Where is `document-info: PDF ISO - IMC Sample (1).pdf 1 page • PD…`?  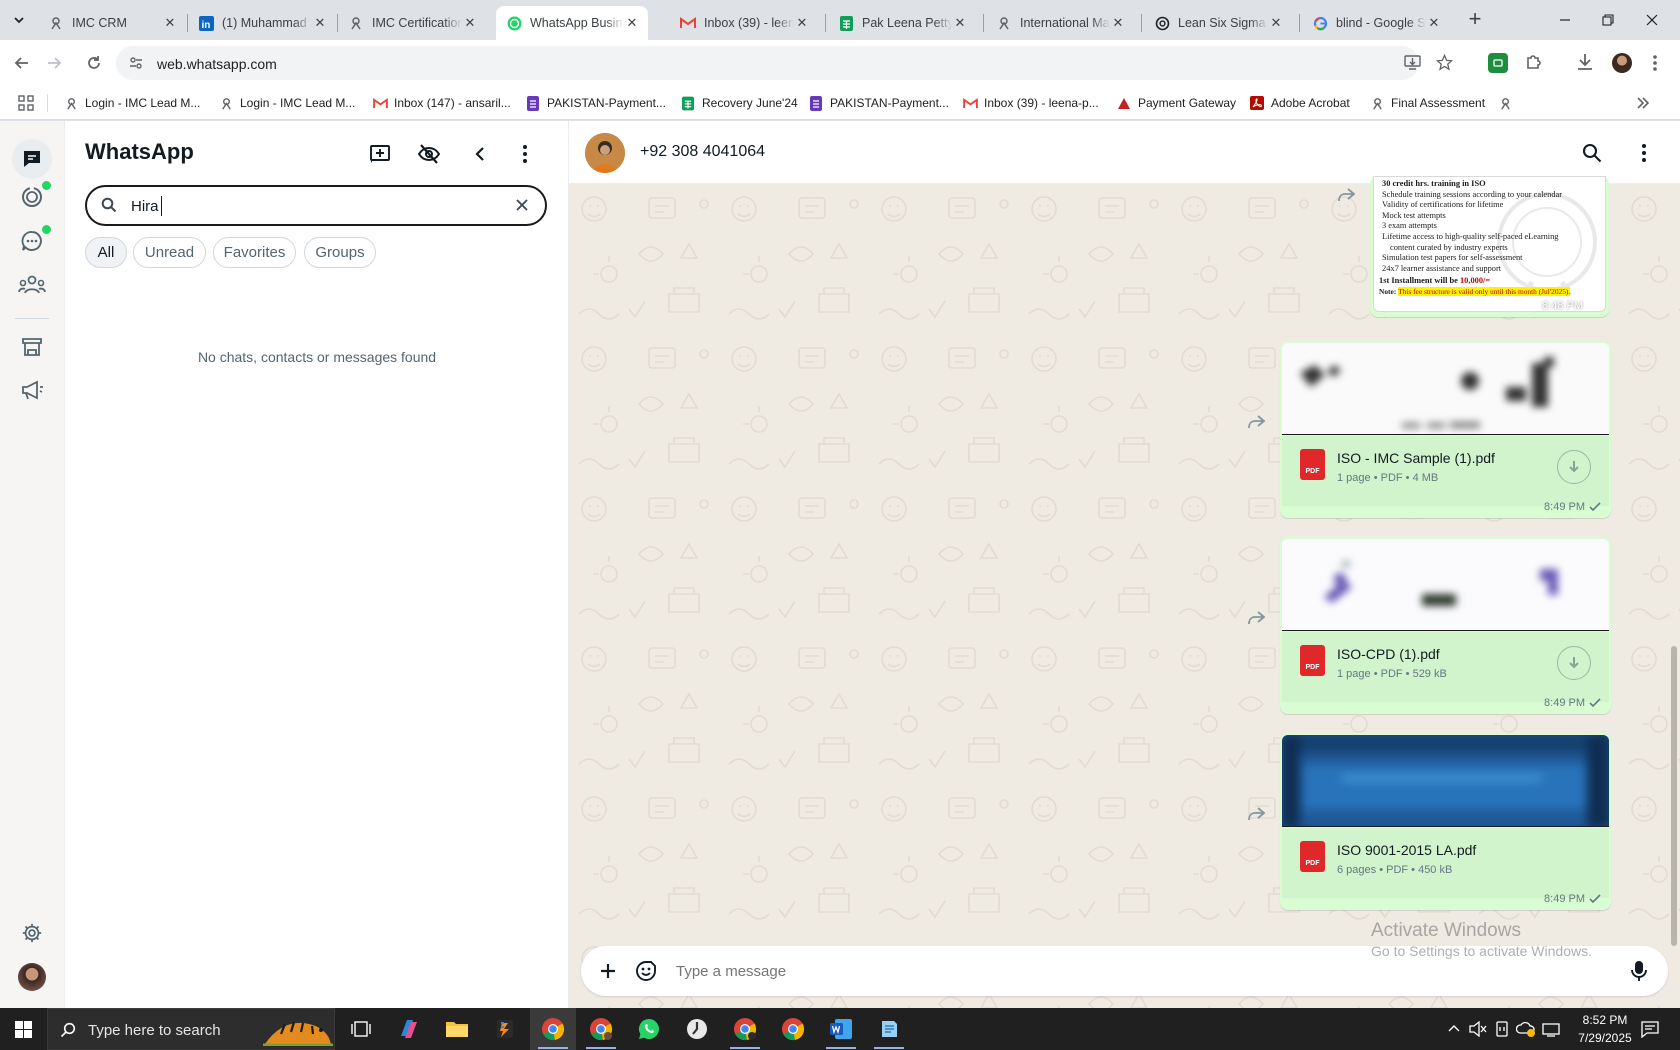 document-info: PDF ISO - IMC Sample (1).pdf 1 page • PD… is located at coordinates (1445, 471).